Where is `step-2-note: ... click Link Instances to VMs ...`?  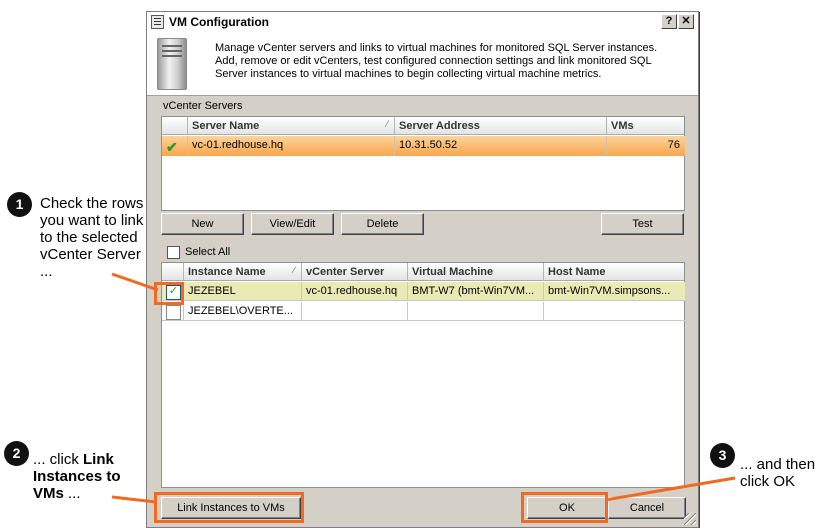 step-2-note: ... click Link Instances to VMs ... is located at coordinates (77, 476).